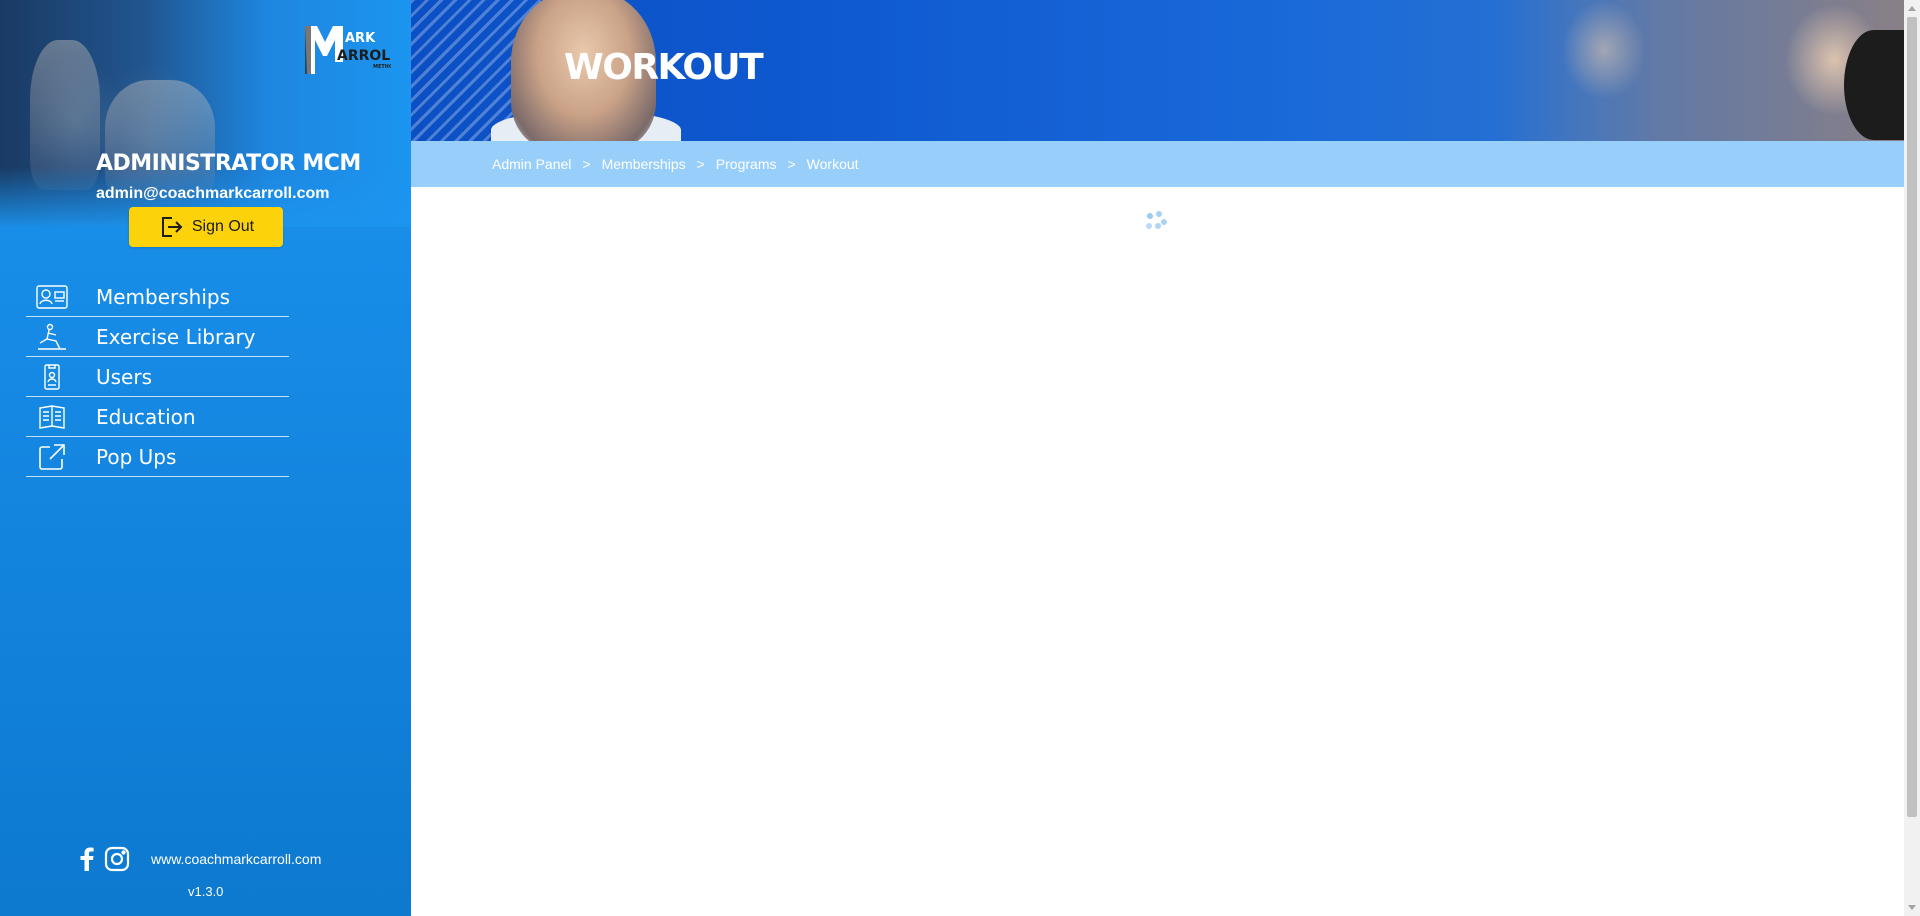 The image size is (1920, 916). I want to click on user-badge-icon, so click(52, 377).